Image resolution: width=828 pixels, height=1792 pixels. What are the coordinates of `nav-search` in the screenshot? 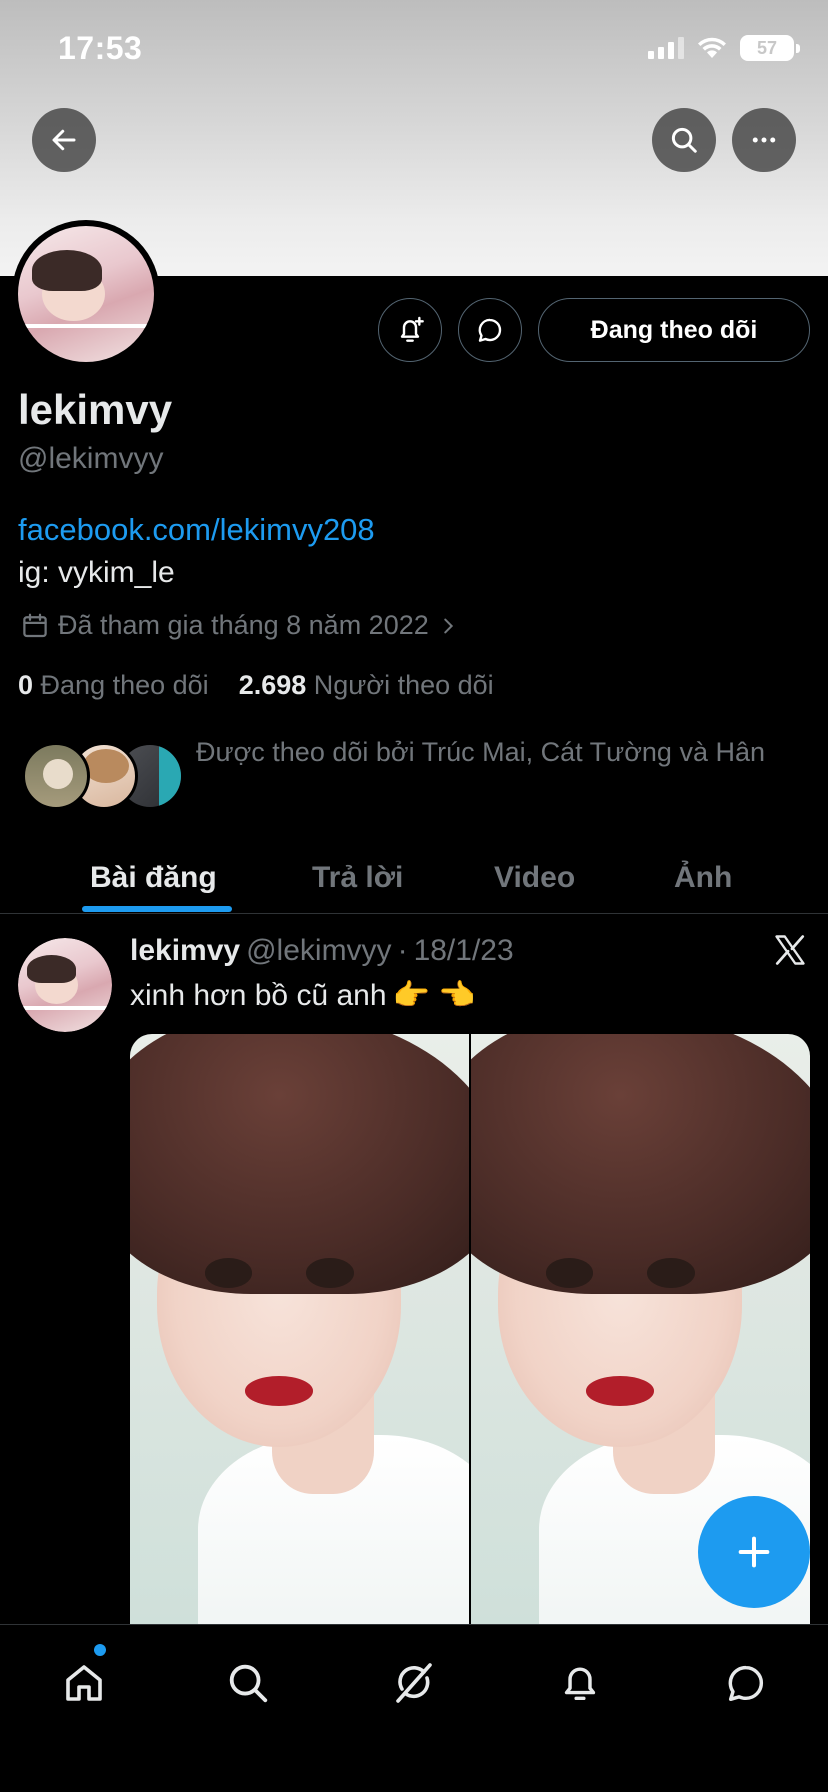 It's located at (248, 1683).